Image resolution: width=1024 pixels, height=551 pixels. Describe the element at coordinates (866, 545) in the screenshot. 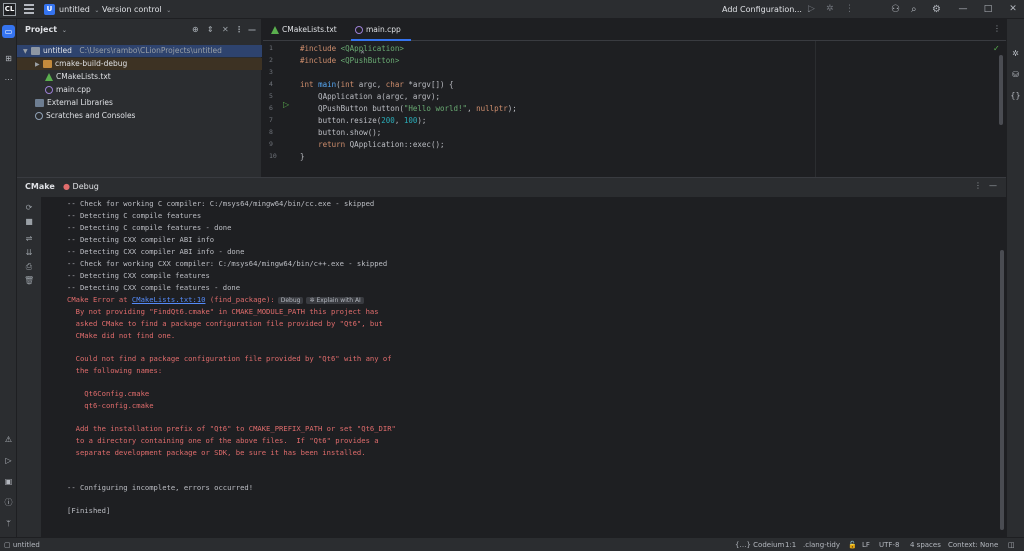

I see `line-separator: LF` at that location.